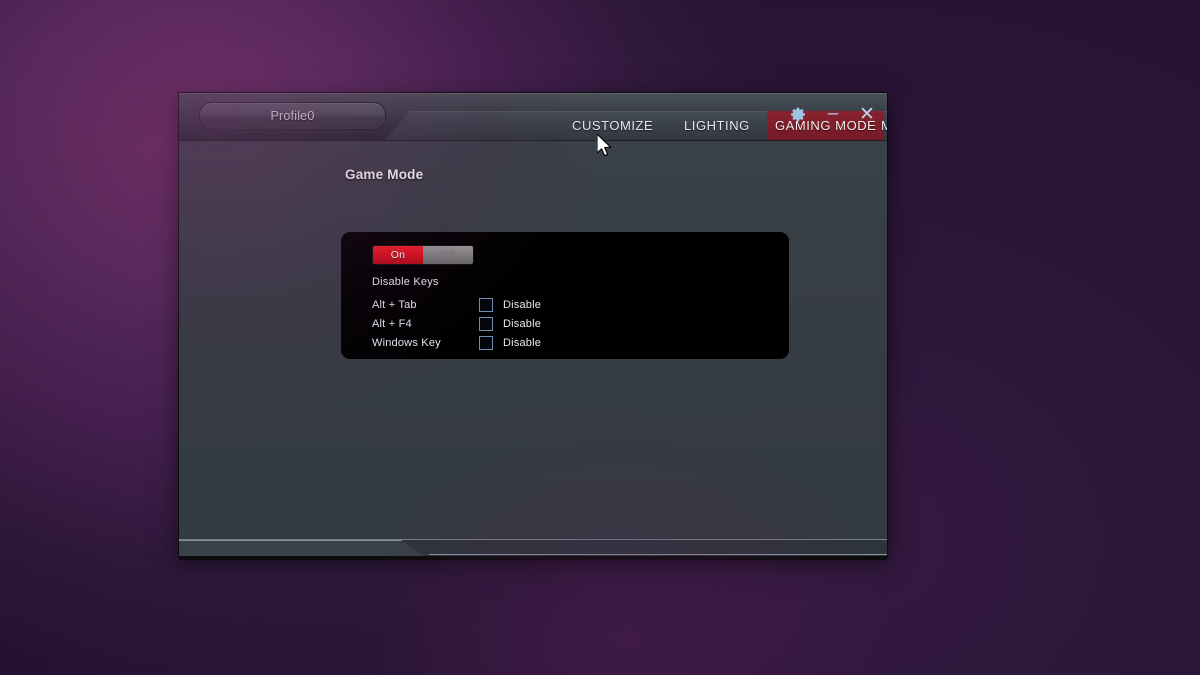  What do you see at coordinates (533, 558) in the screenshot?
I see `footer-base-strip` at bounding box center [533, 558].